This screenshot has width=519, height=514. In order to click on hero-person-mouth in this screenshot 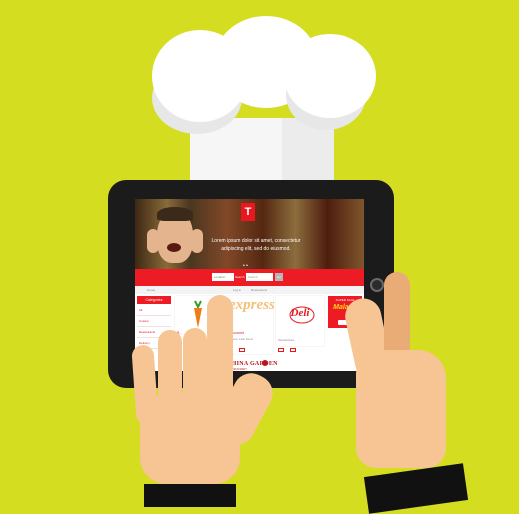, I will do `click(174, 247)`.